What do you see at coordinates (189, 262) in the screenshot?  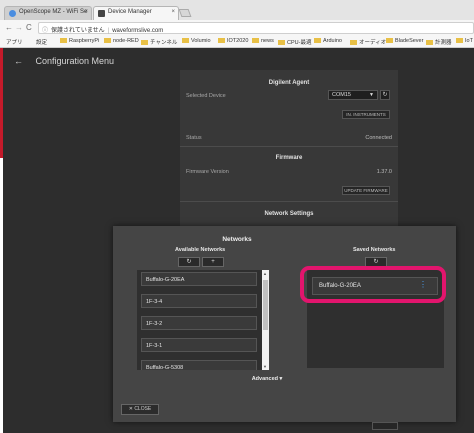 I see `refresh-available-button: ↻` at bounding box center [189, 262].